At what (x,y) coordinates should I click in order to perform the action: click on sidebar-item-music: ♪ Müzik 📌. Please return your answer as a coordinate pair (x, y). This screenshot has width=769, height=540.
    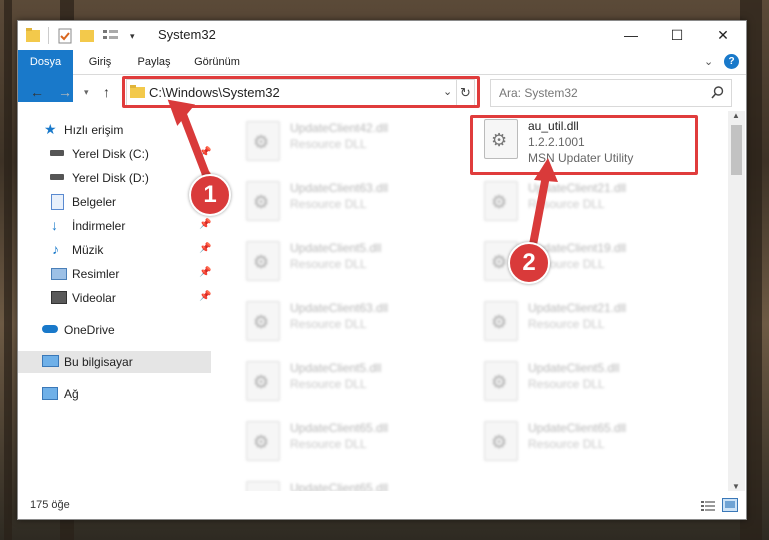
    Looking at the image, I should click on (114, 250).